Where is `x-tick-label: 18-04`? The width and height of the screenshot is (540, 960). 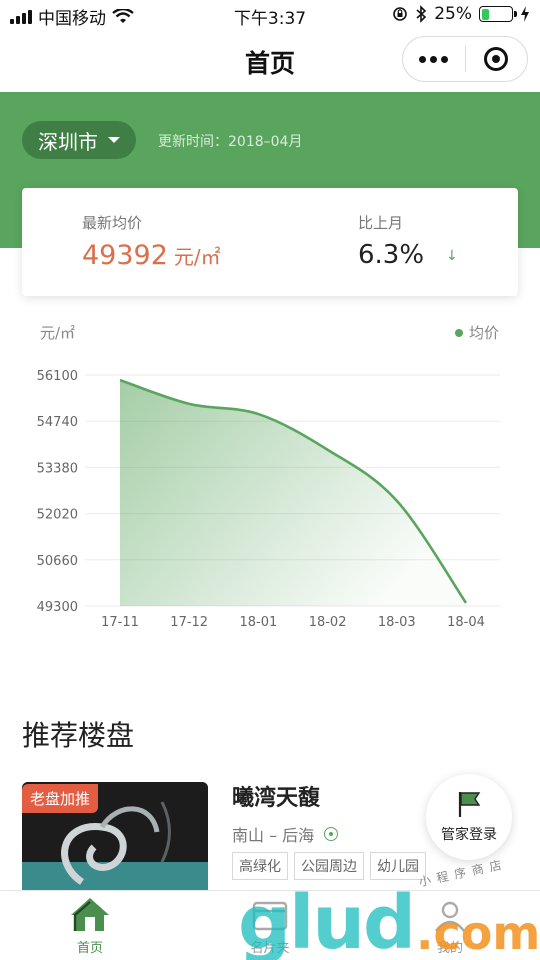
x-tick-label: 18-04 is located at coordinates (466, 622).